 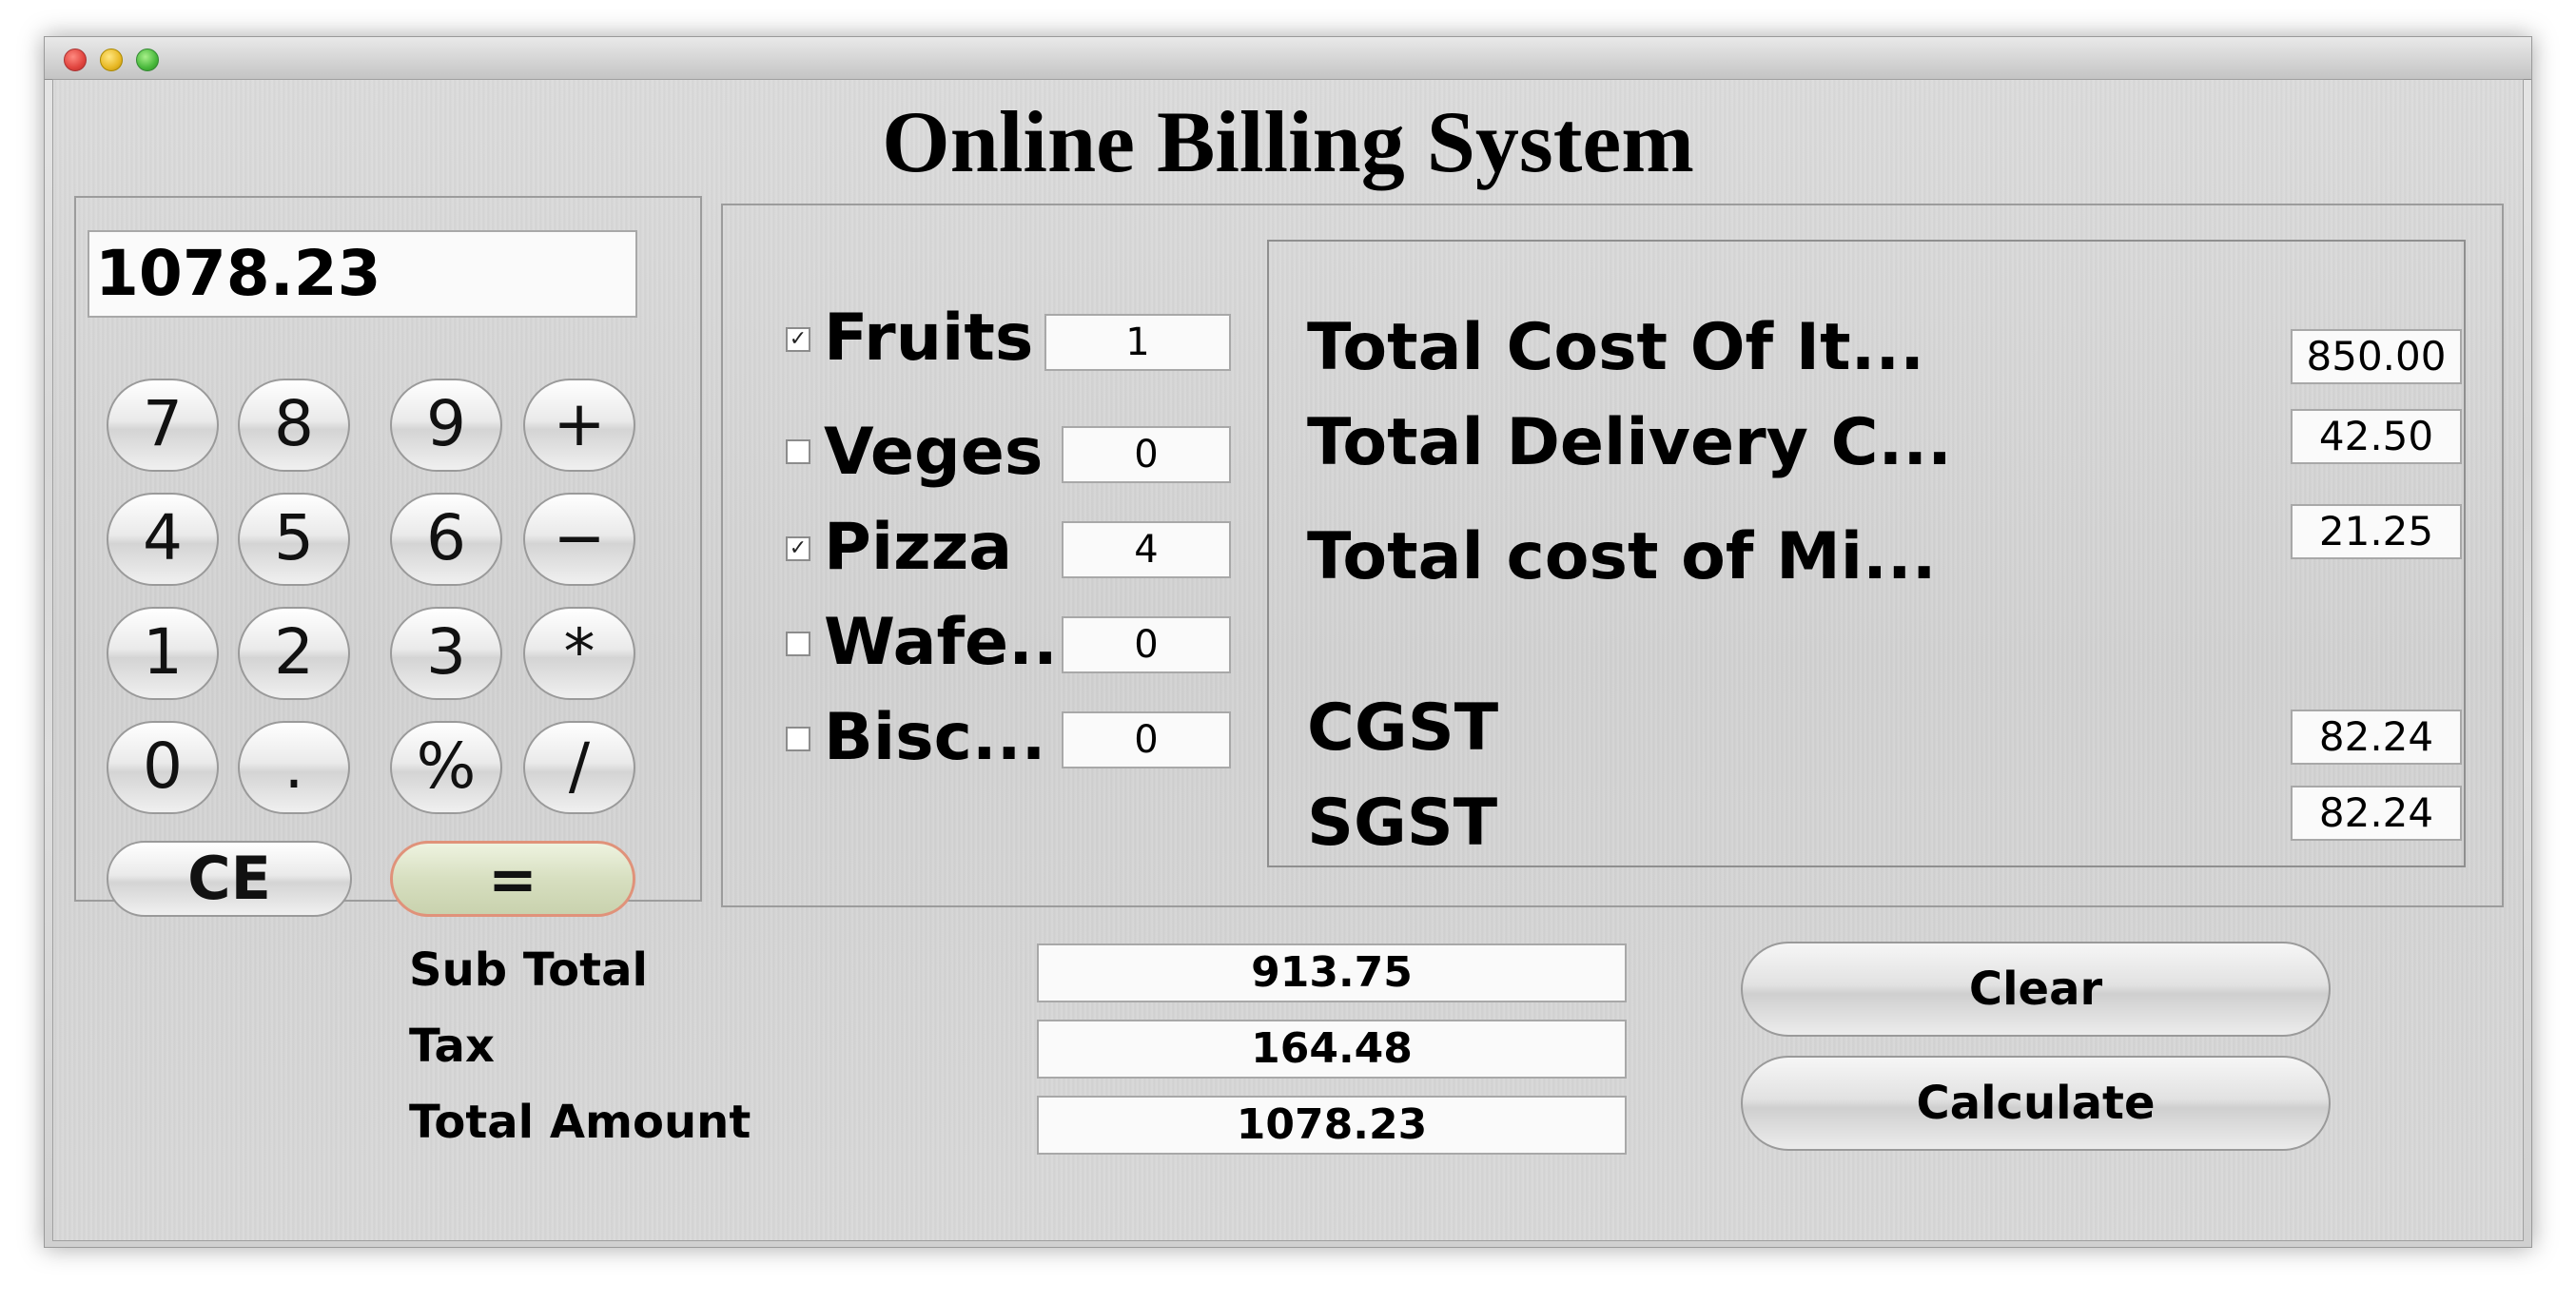 I want to click on cgst-value: 82.24, so click(x=2376, y=737).